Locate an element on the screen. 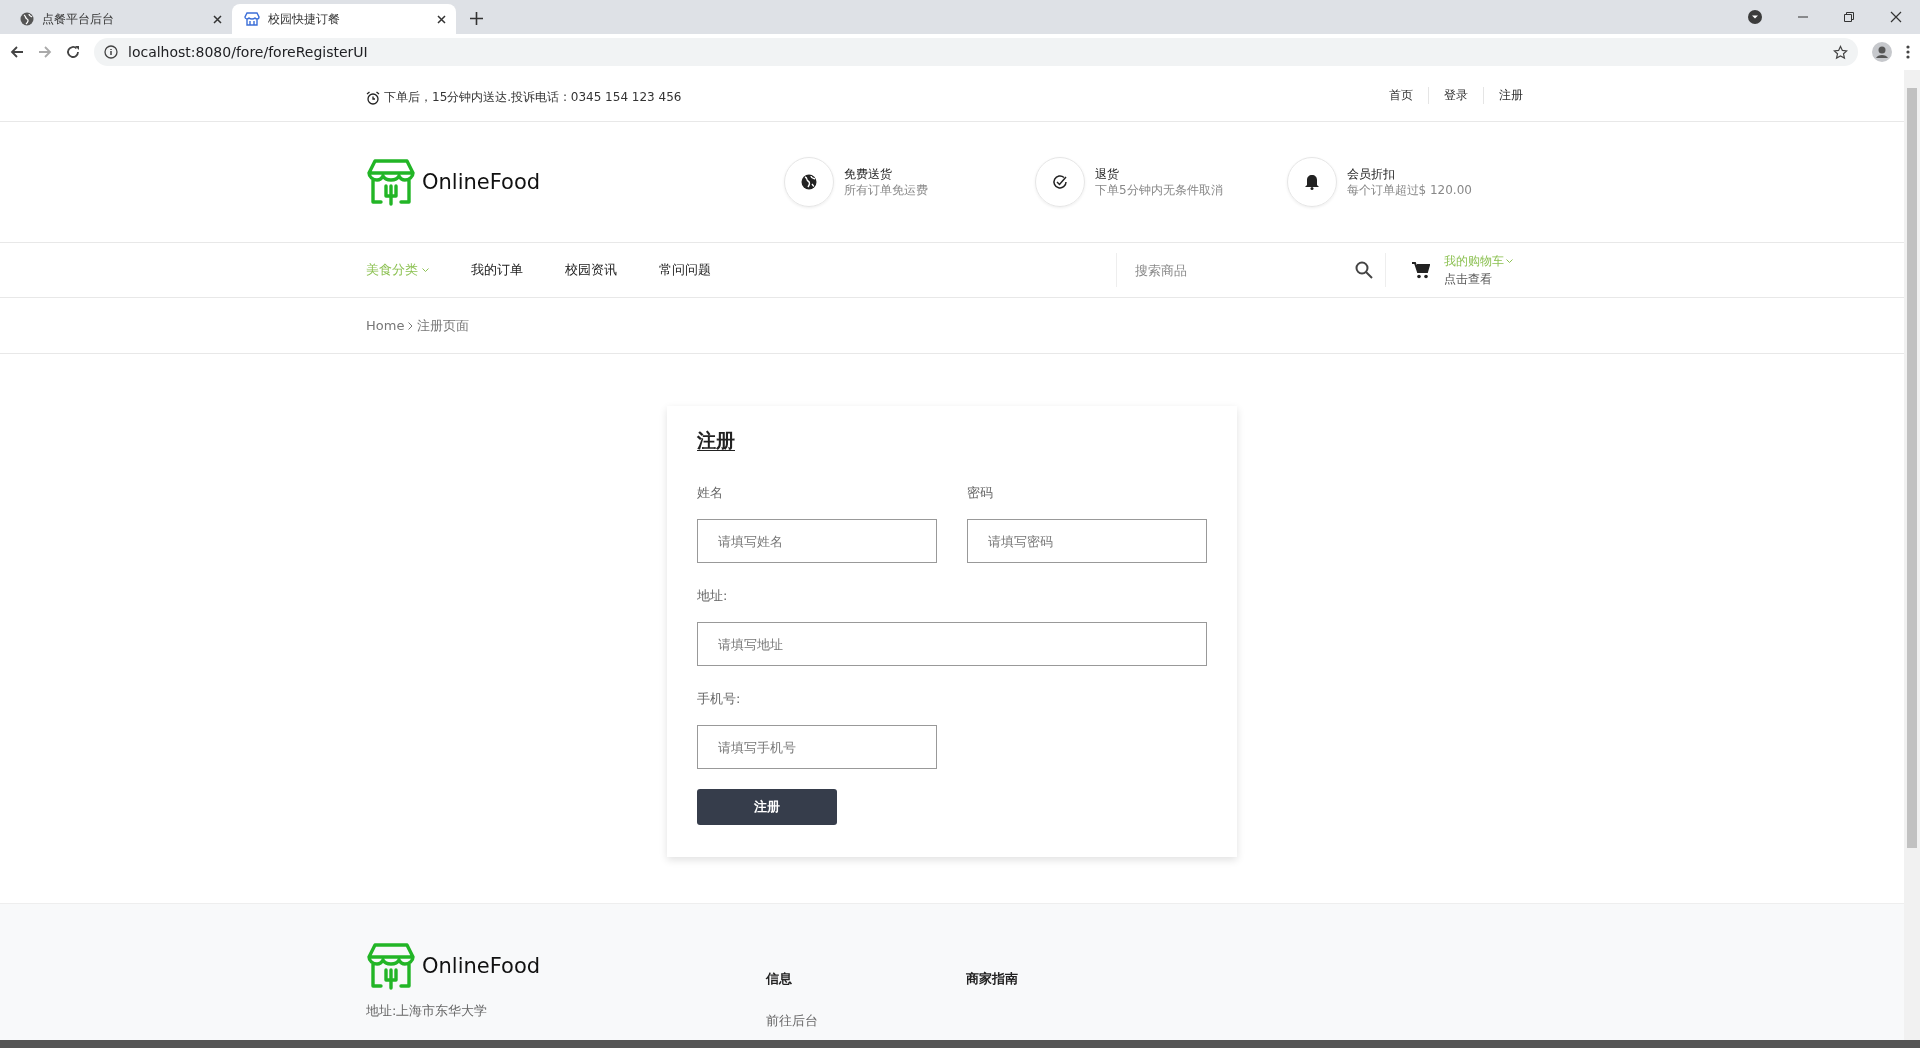  cart-icon is located at coordinates (1421, 270).